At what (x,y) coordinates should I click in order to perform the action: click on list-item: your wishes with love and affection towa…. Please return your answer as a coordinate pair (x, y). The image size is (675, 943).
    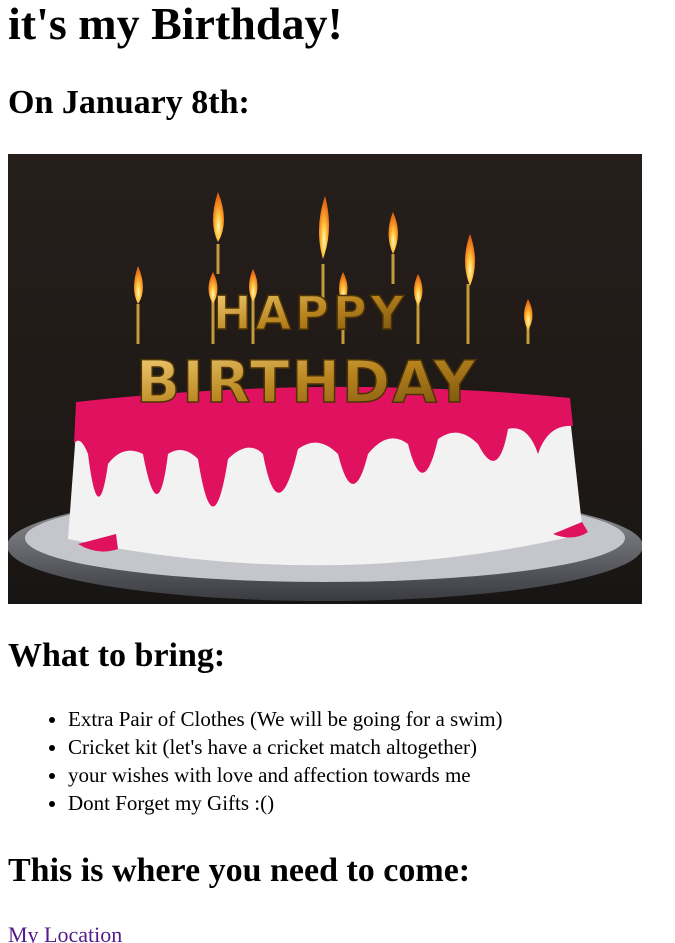
    Looking at the image, I should click on (285, 775).